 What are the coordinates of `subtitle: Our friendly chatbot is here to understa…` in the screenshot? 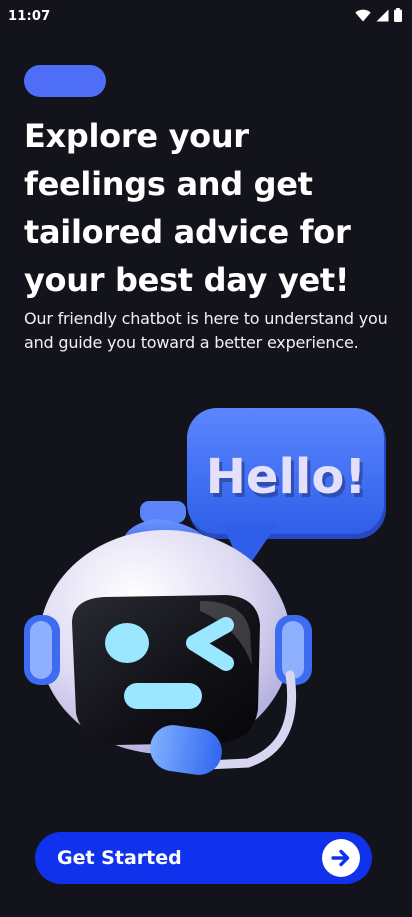 It's located at (206, 330).